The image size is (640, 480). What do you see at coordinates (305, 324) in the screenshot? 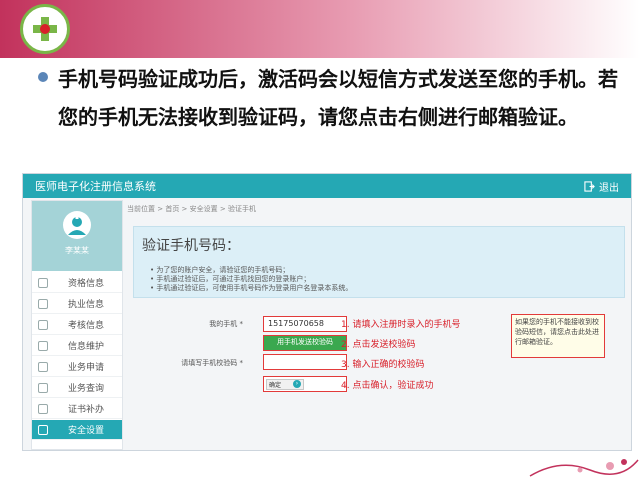
I see `phone-input: 15175070658` at bounding box center [305, 324].